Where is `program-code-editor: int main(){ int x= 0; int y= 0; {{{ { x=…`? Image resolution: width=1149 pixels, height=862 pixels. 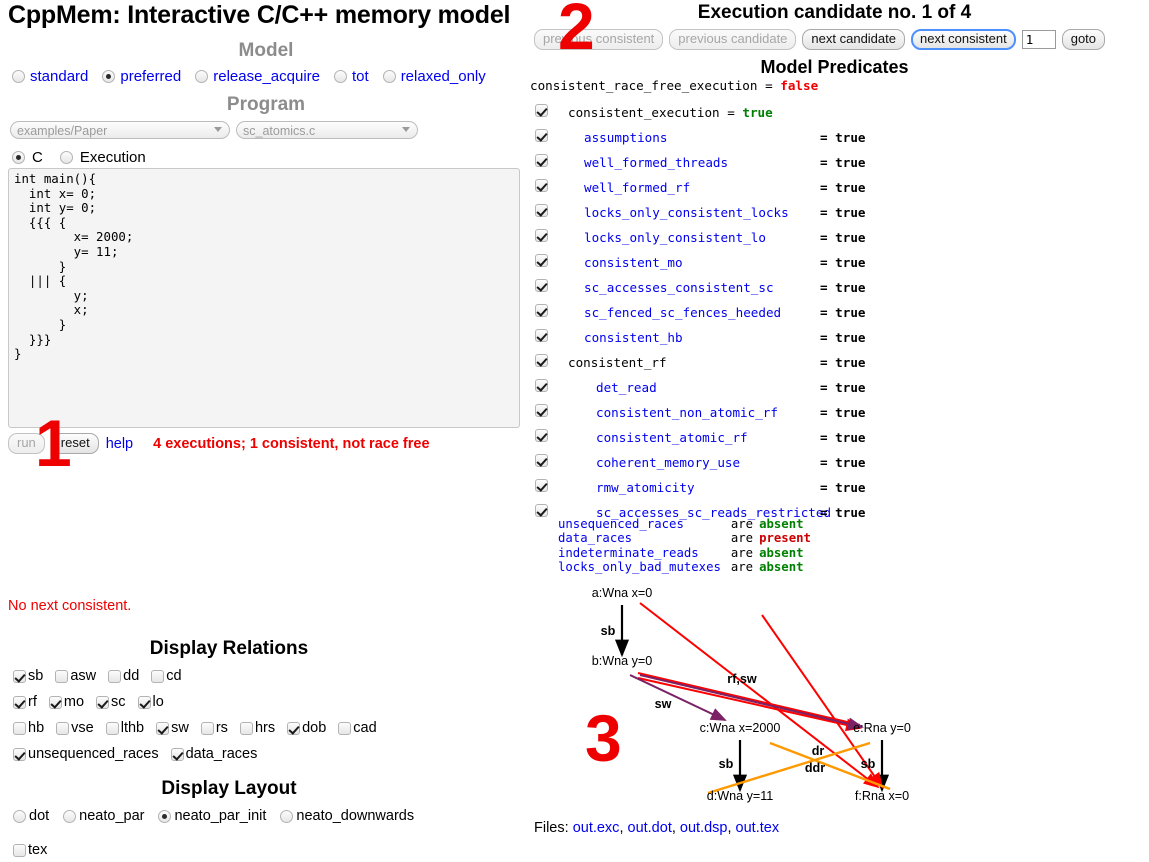 program-code-editor: int main(){ int x= 0; int y= 0; {{{ { x=… is located at coordinates (264, 298).